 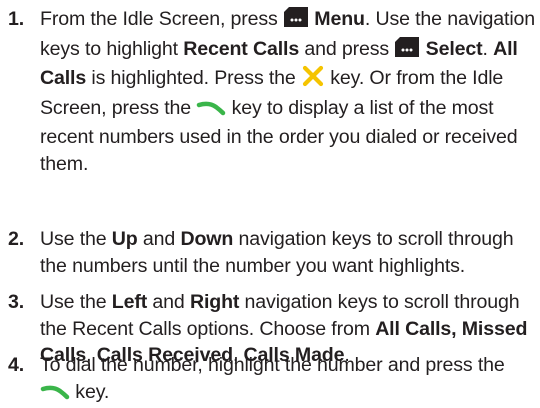 I want to click on step-text-run: ., so click(x=488, y=48).